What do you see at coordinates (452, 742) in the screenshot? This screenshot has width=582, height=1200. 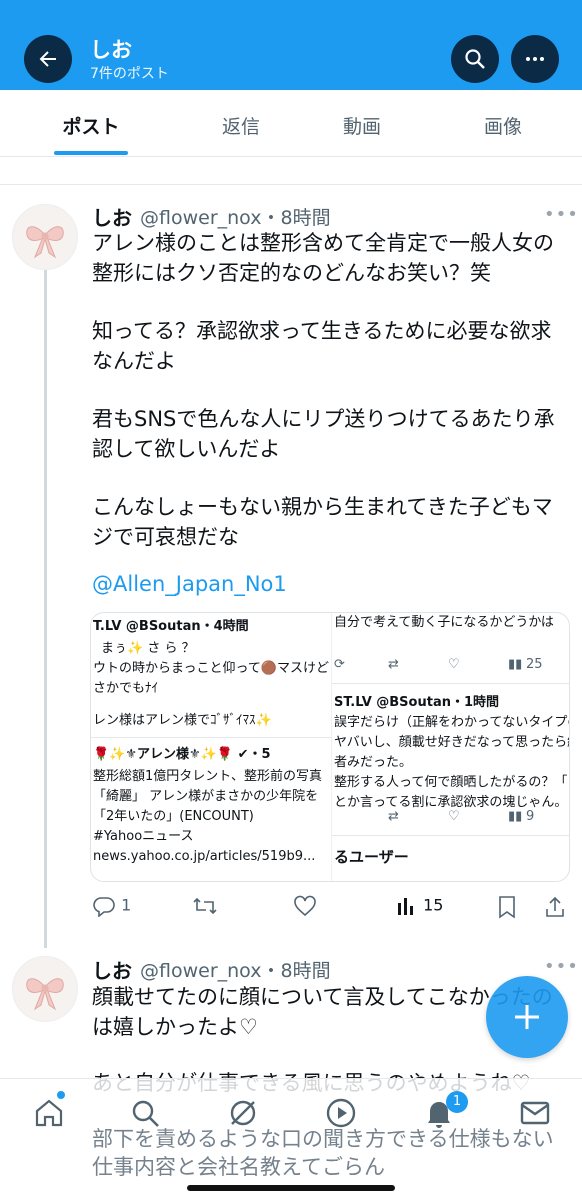 I see `card-text: ヤバいし、顔載せ好きだなって思ったら結` at bounding box center [452, 742].